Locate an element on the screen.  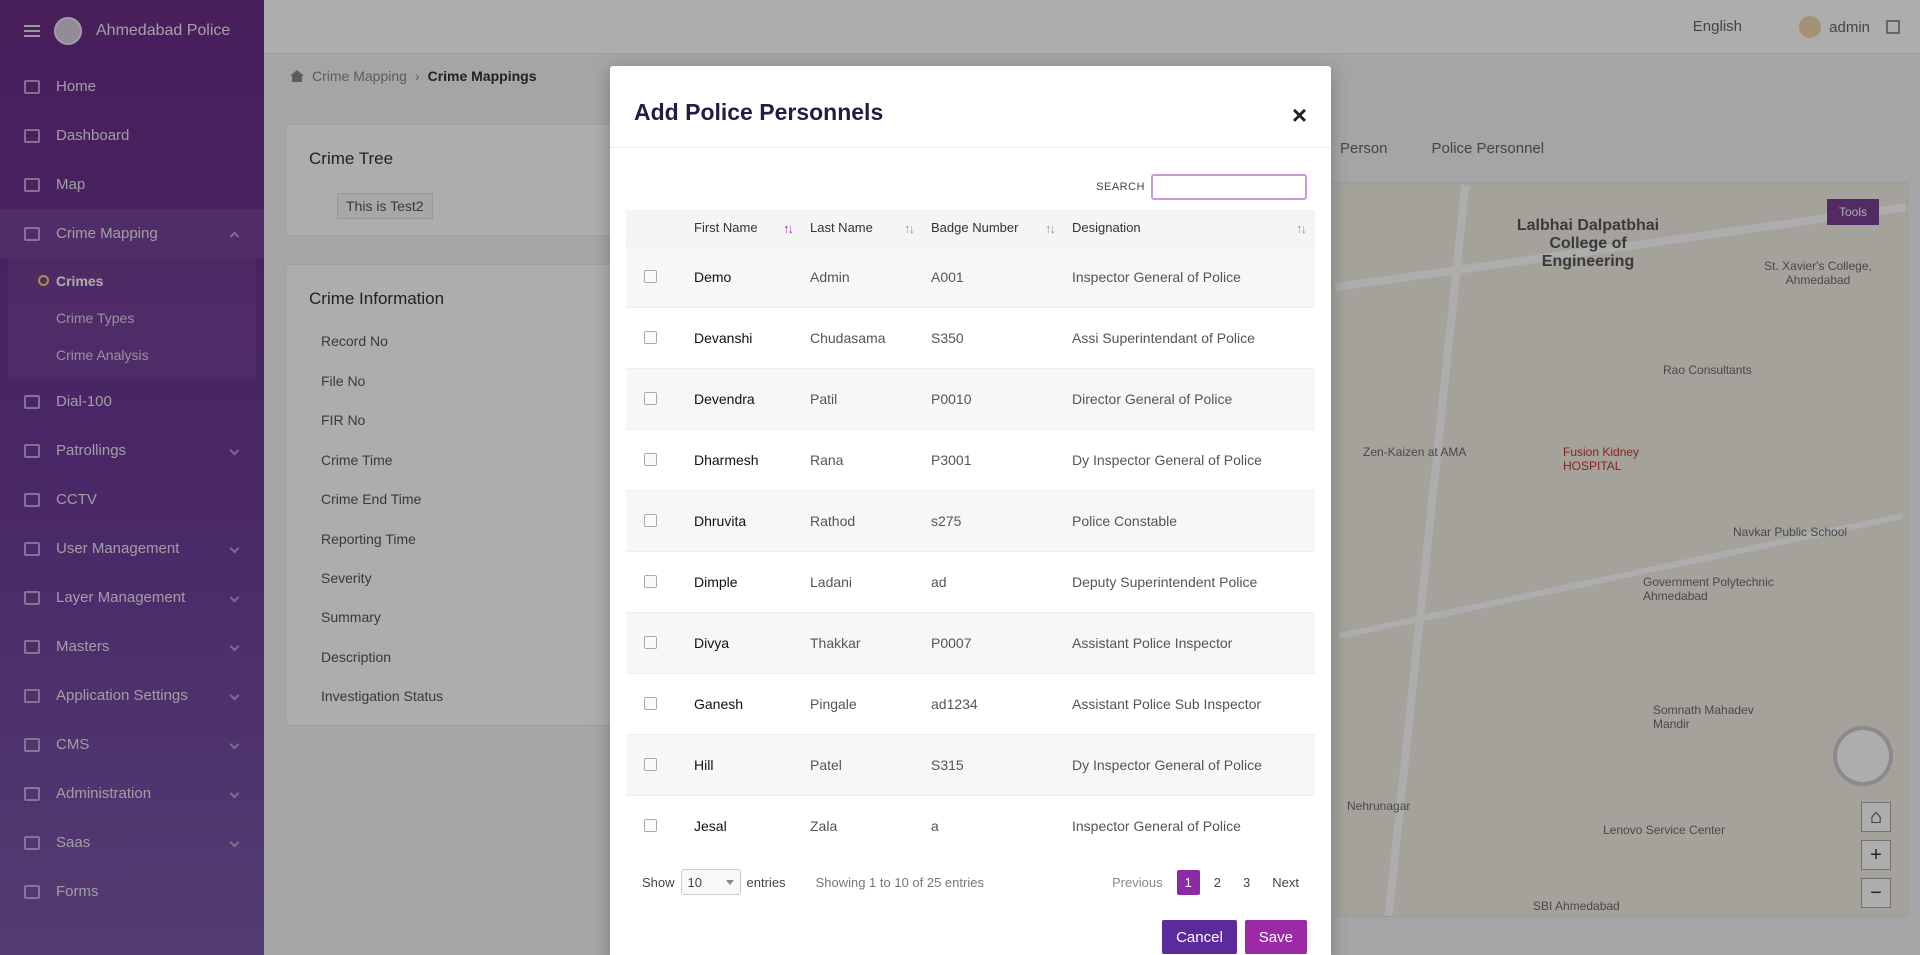
badge-number-cell: a is located at coordinates (993, 825).